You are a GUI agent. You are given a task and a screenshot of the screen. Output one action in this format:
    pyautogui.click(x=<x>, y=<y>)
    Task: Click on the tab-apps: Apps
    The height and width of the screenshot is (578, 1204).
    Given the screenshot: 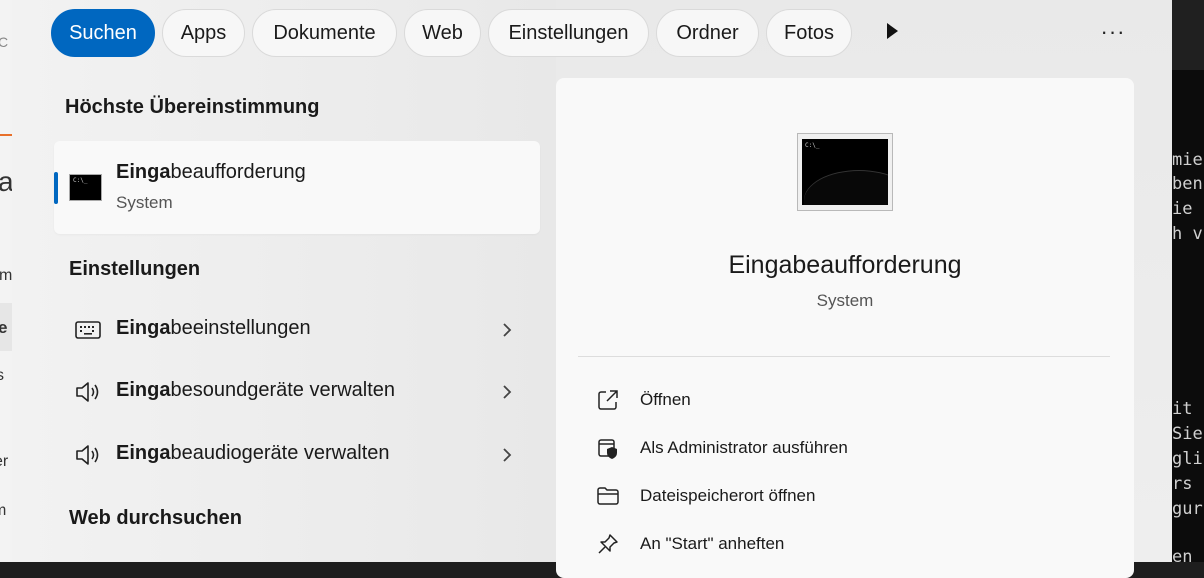 What is the action you would take?
    pyautogui.click(x=203, y=33)
    